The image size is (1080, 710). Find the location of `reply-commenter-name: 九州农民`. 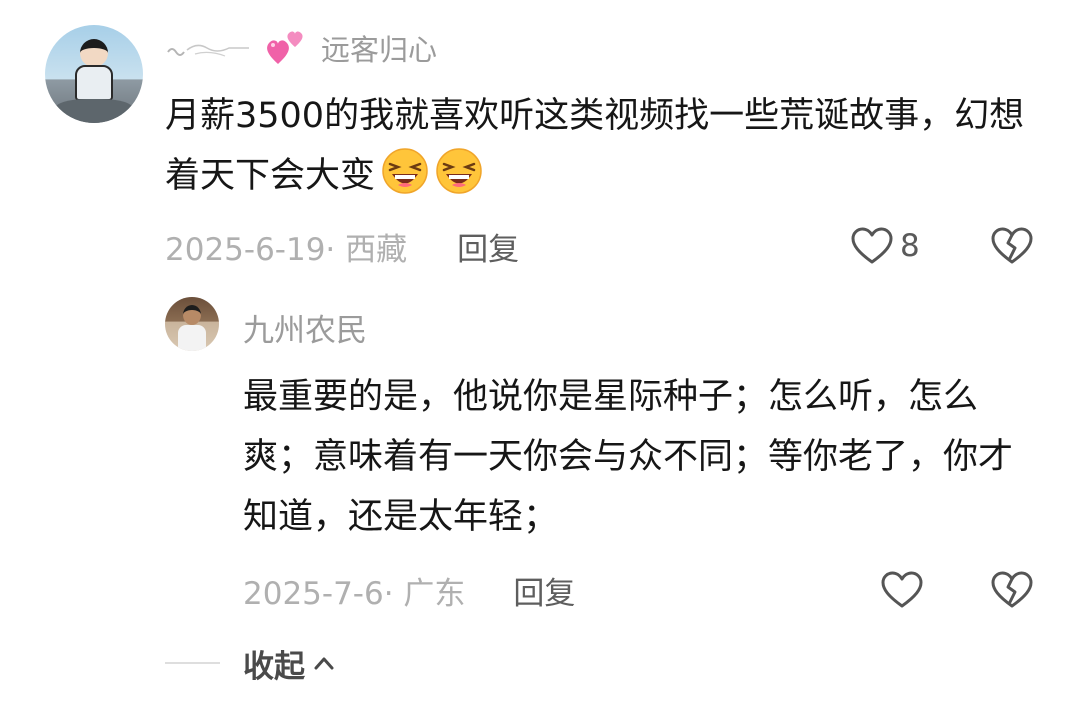

reply-commenter-name: 九州农民 is located at coordinates (305, 327).